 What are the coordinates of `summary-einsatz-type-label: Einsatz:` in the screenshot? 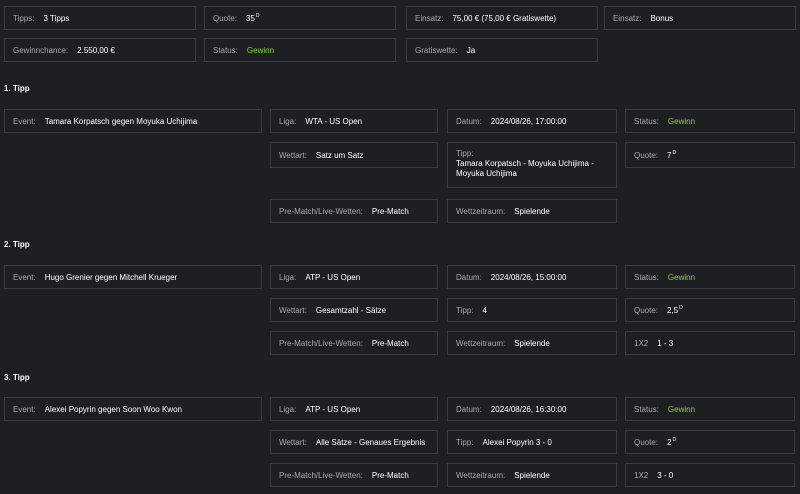 It's located at (627, 18).